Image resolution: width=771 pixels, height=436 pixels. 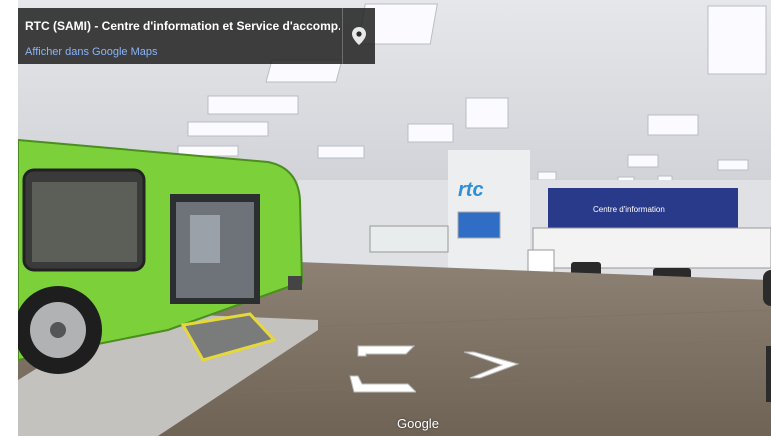 I want to click on location-pin-icon, so click(x=359, y=36).